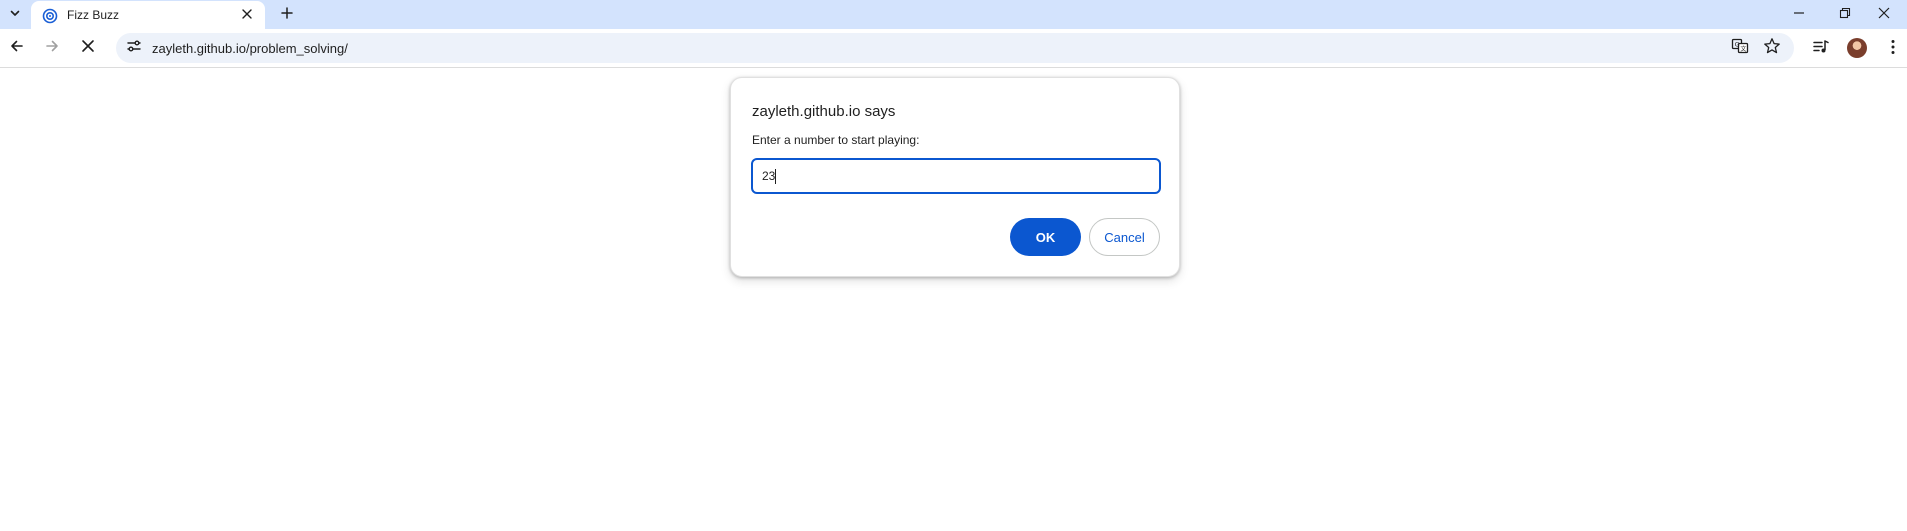 This screenshot has height=531, width=1907. What do you see at coordinates (1743, 48) in the screenshot?
I see `svg-text: 文` at bounding box center [1743, 48].